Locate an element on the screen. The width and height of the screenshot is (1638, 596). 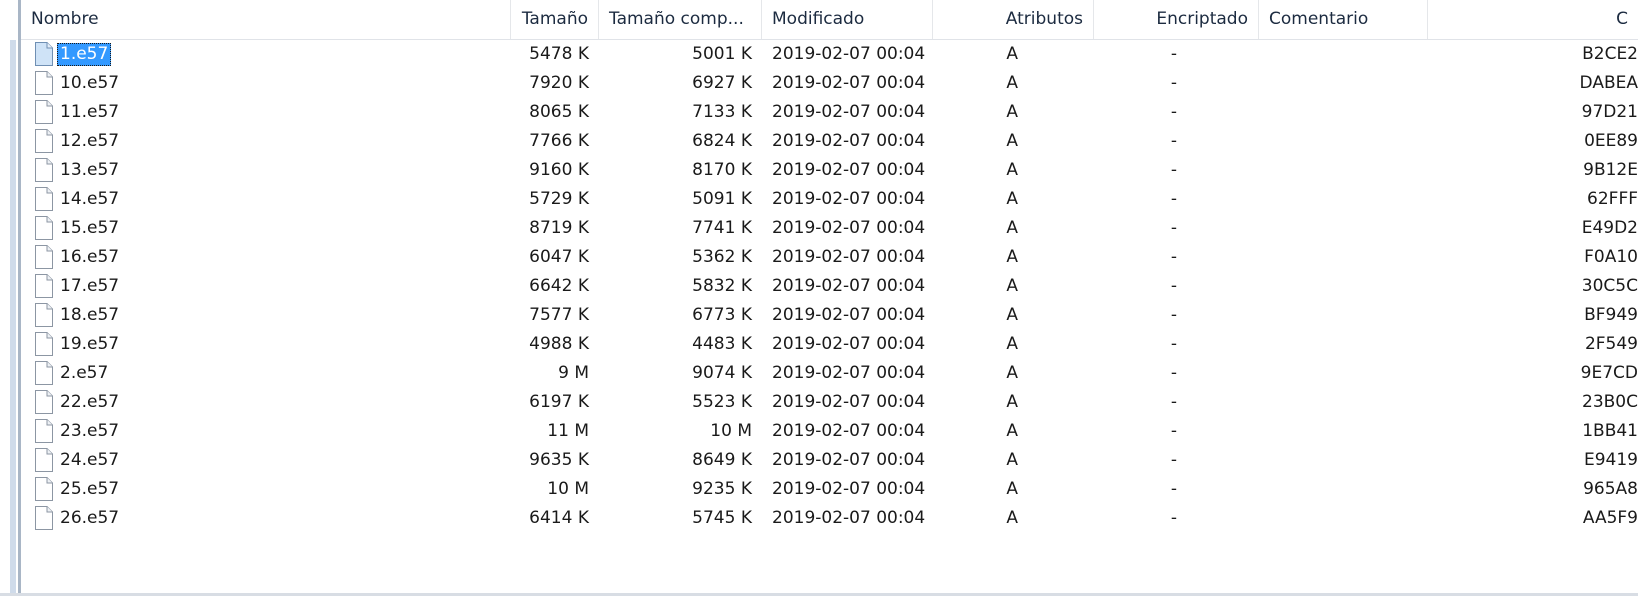
file-name: 19.e57 is located at coordinates (89, 344).